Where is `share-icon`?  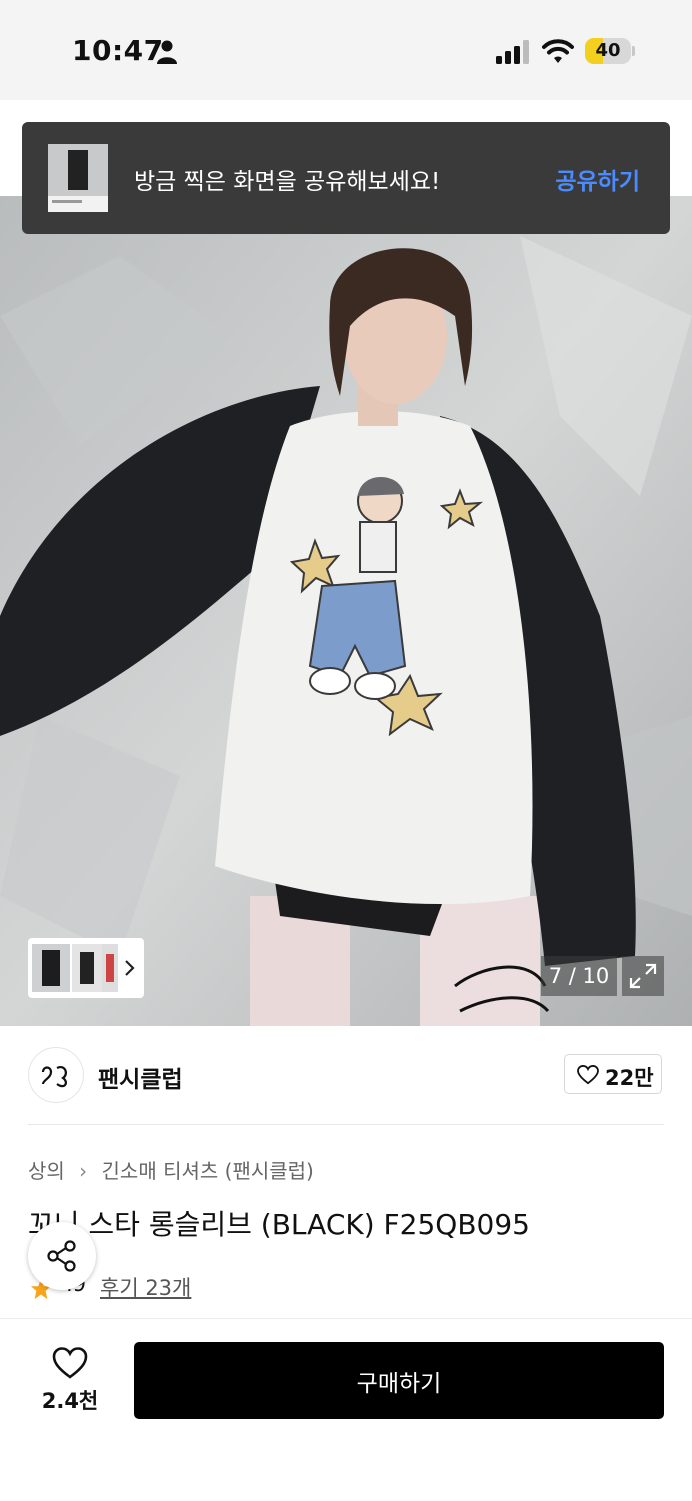 share-icon is located at coordinates (61, 1256).